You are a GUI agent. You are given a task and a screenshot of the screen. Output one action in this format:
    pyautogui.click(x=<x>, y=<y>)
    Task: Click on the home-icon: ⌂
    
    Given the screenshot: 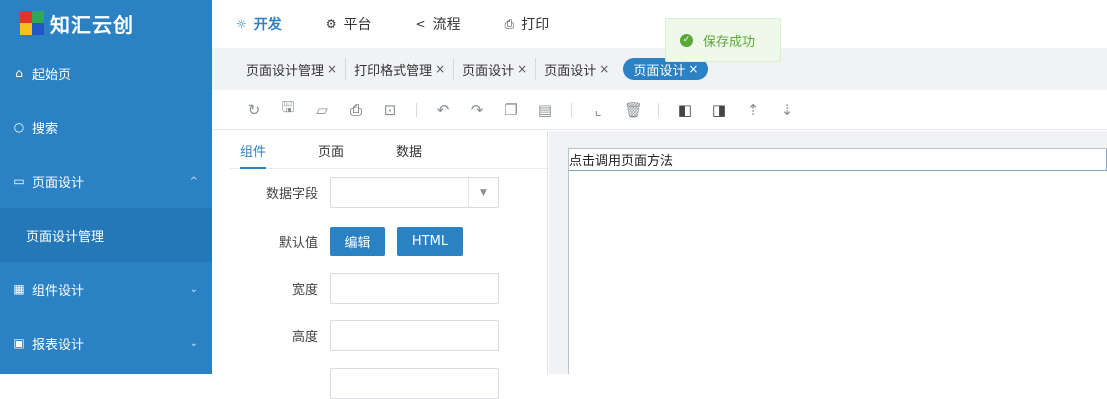 What is the action you would take?
    pyautogui.click(x=19, y=73)
    